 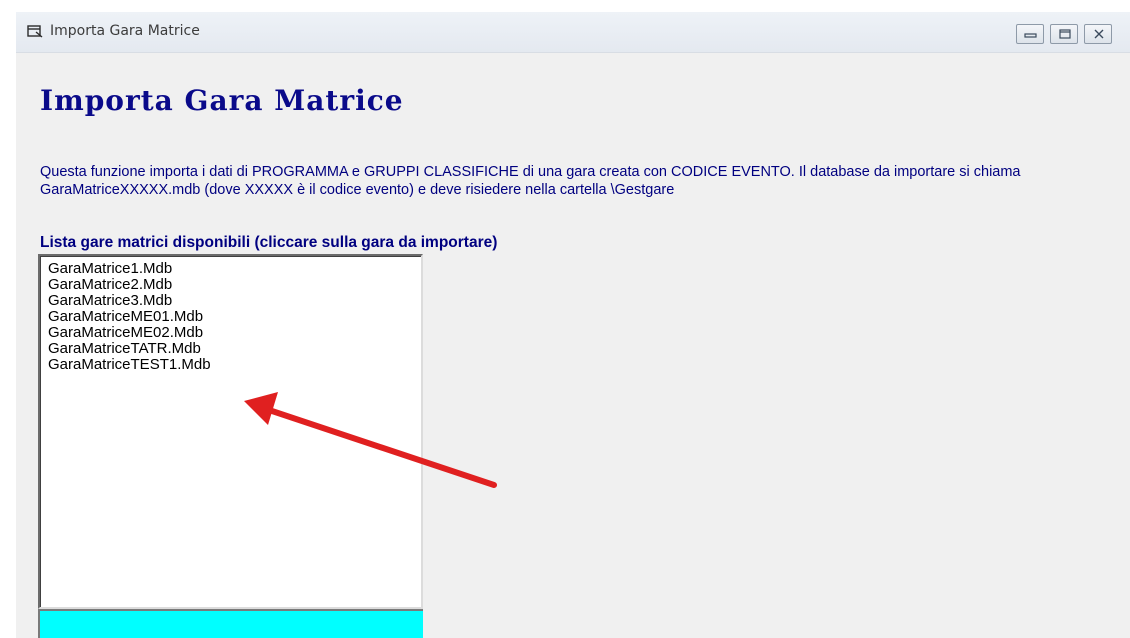 I want to click on list-item: GaraMatrice1.Mdb, so click(x=231, y=269).